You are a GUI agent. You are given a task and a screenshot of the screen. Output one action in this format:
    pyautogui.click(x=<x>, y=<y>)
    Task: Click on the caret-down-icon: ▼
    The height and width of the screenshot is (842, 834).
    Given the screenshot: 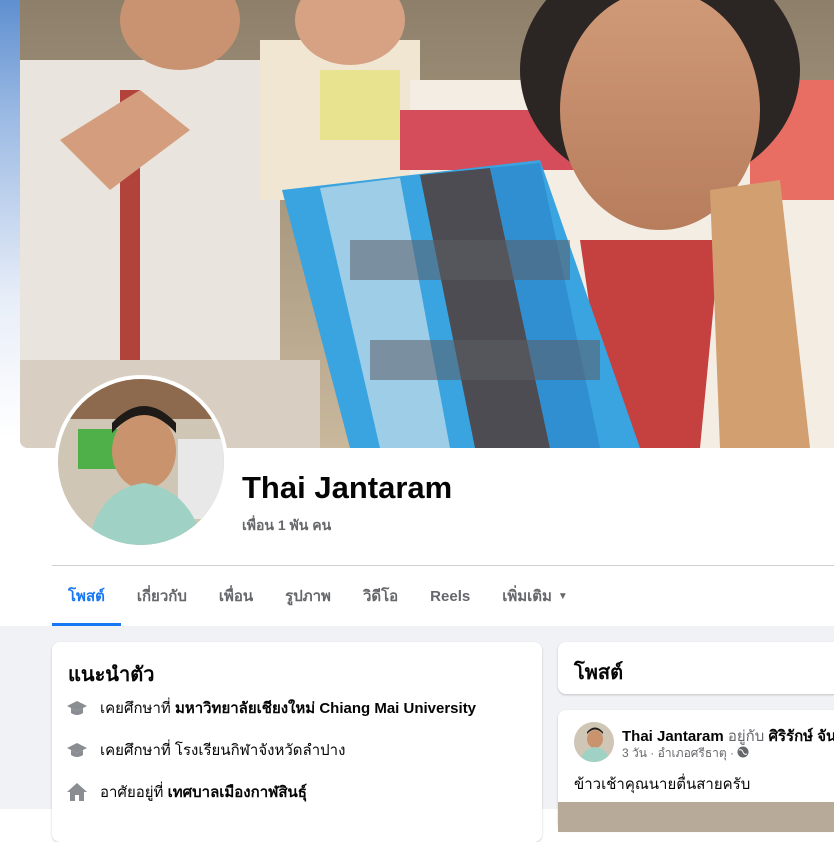 What is the action you would take?
    pyautogui.click(x=562, y=596)
    